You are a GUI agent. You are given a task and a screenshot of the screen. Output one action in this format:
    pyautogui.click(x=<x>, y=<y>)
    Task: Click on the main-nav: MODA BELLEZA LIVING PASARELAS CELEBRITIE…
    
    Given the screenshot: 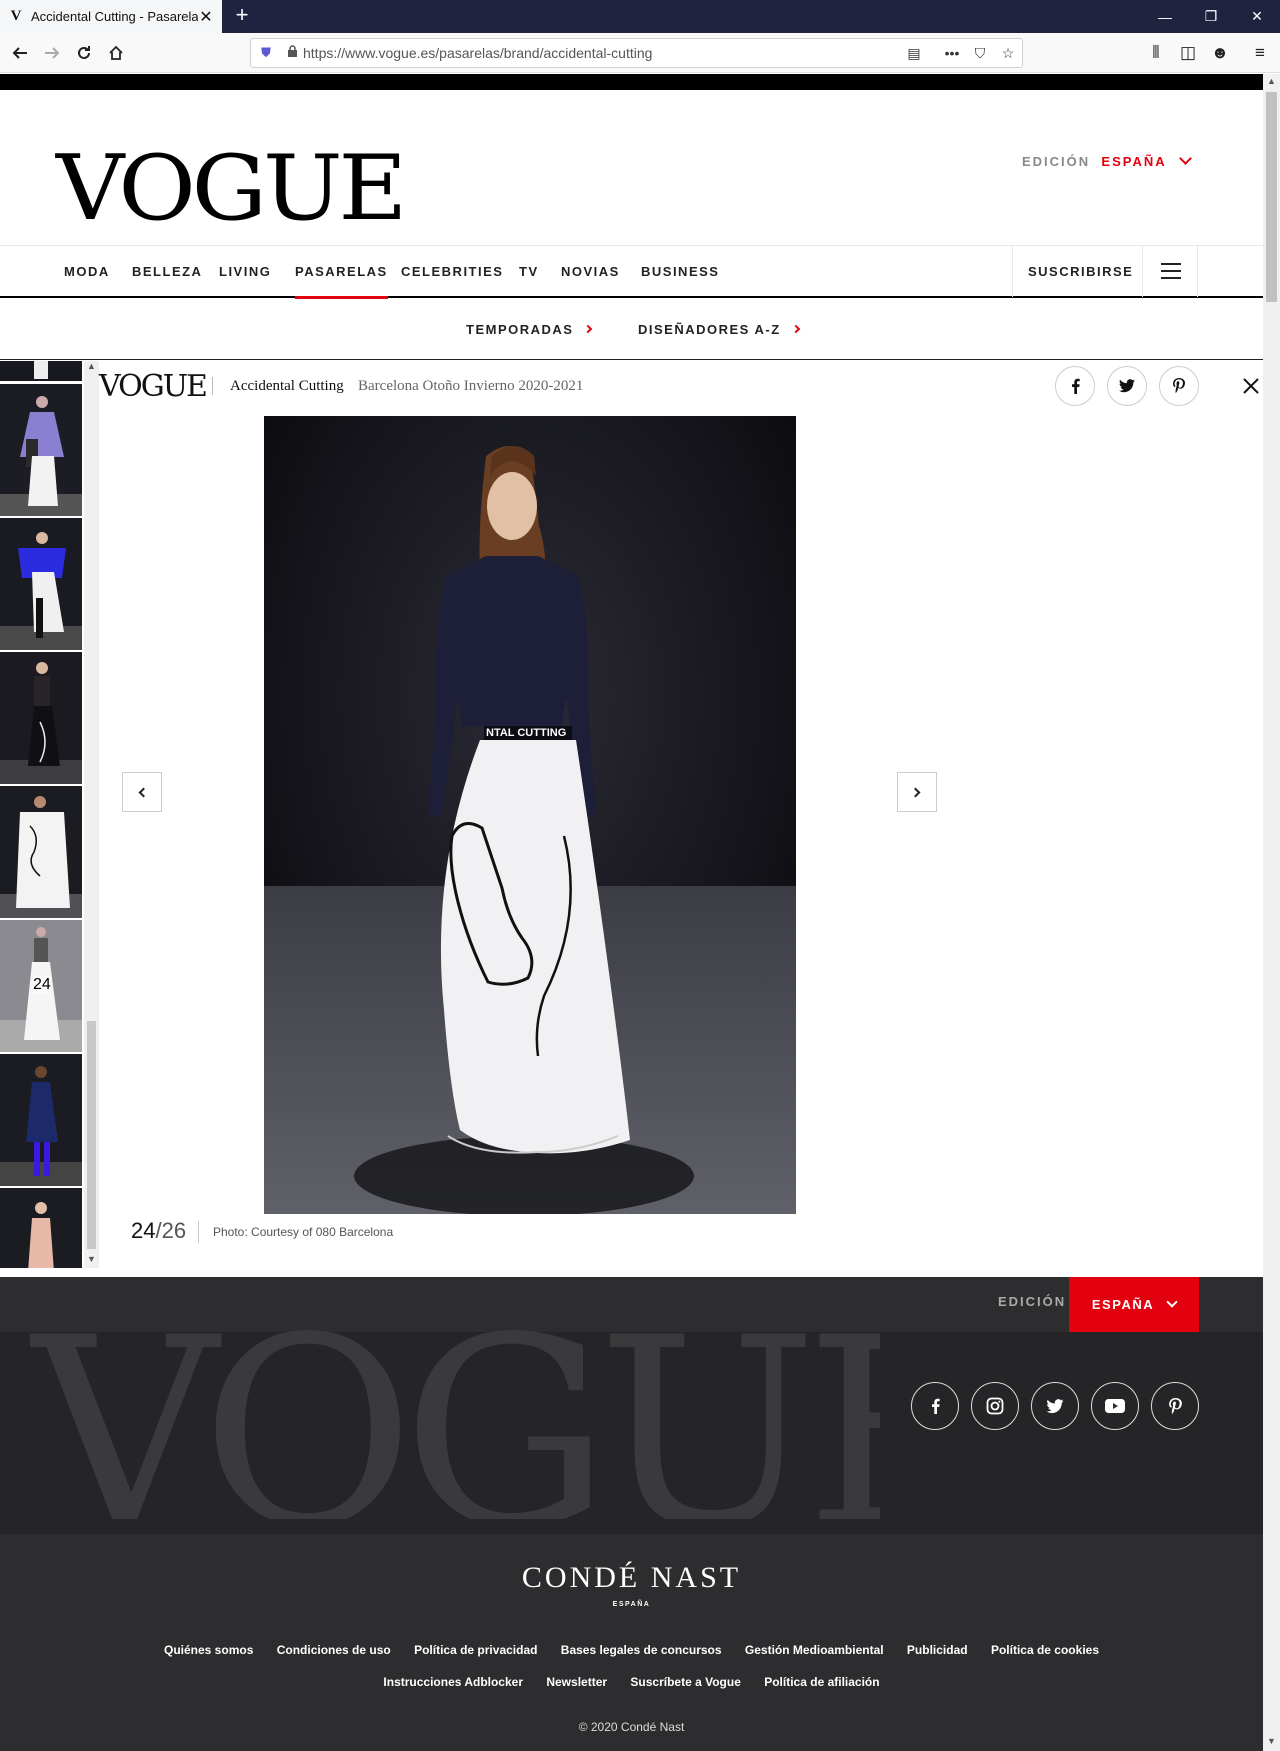 What is the action you would take?
    pyautogui.click(x=631, y=272)
    